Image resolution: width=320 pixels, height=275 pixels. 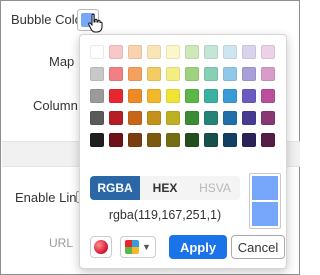 I want to click on color-mode-tabs: RGBA HEX HSVA, so click(x=165, y=188).